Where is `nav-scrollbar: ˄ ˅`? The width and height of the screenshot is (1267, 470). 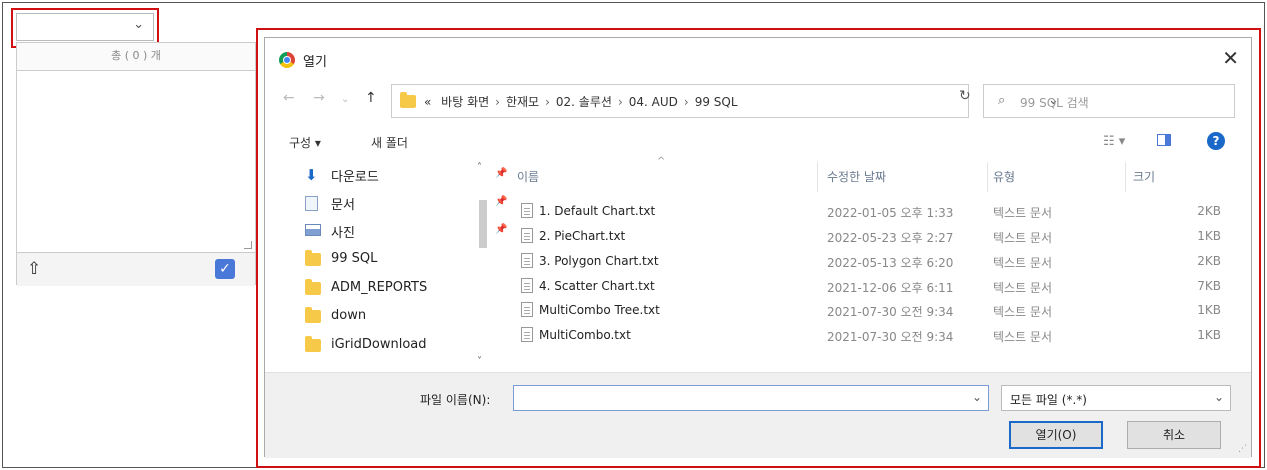 nav-scrollbar: ˄ ˅ is located at coordinates (483, 266).